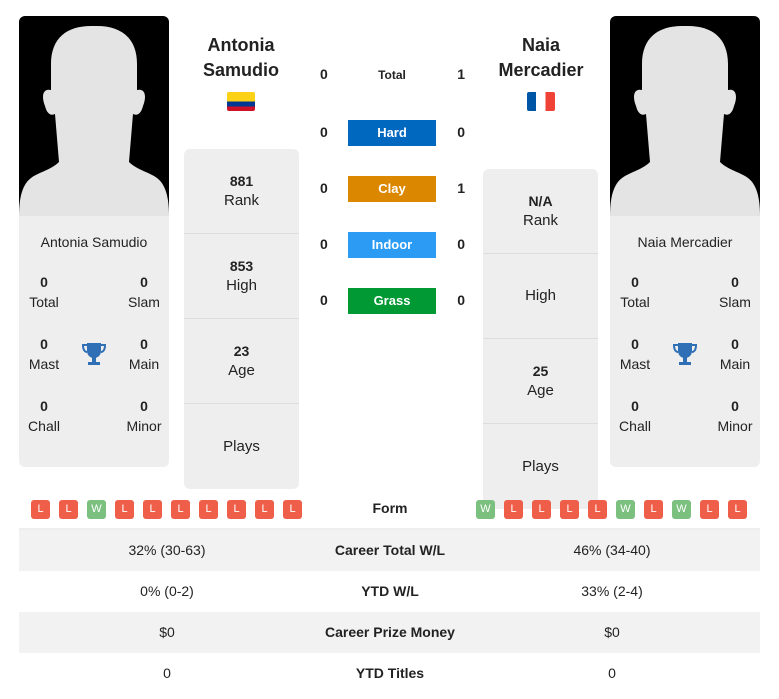  I want to click on player2-slam: 0 Slam, so click(735, 292).